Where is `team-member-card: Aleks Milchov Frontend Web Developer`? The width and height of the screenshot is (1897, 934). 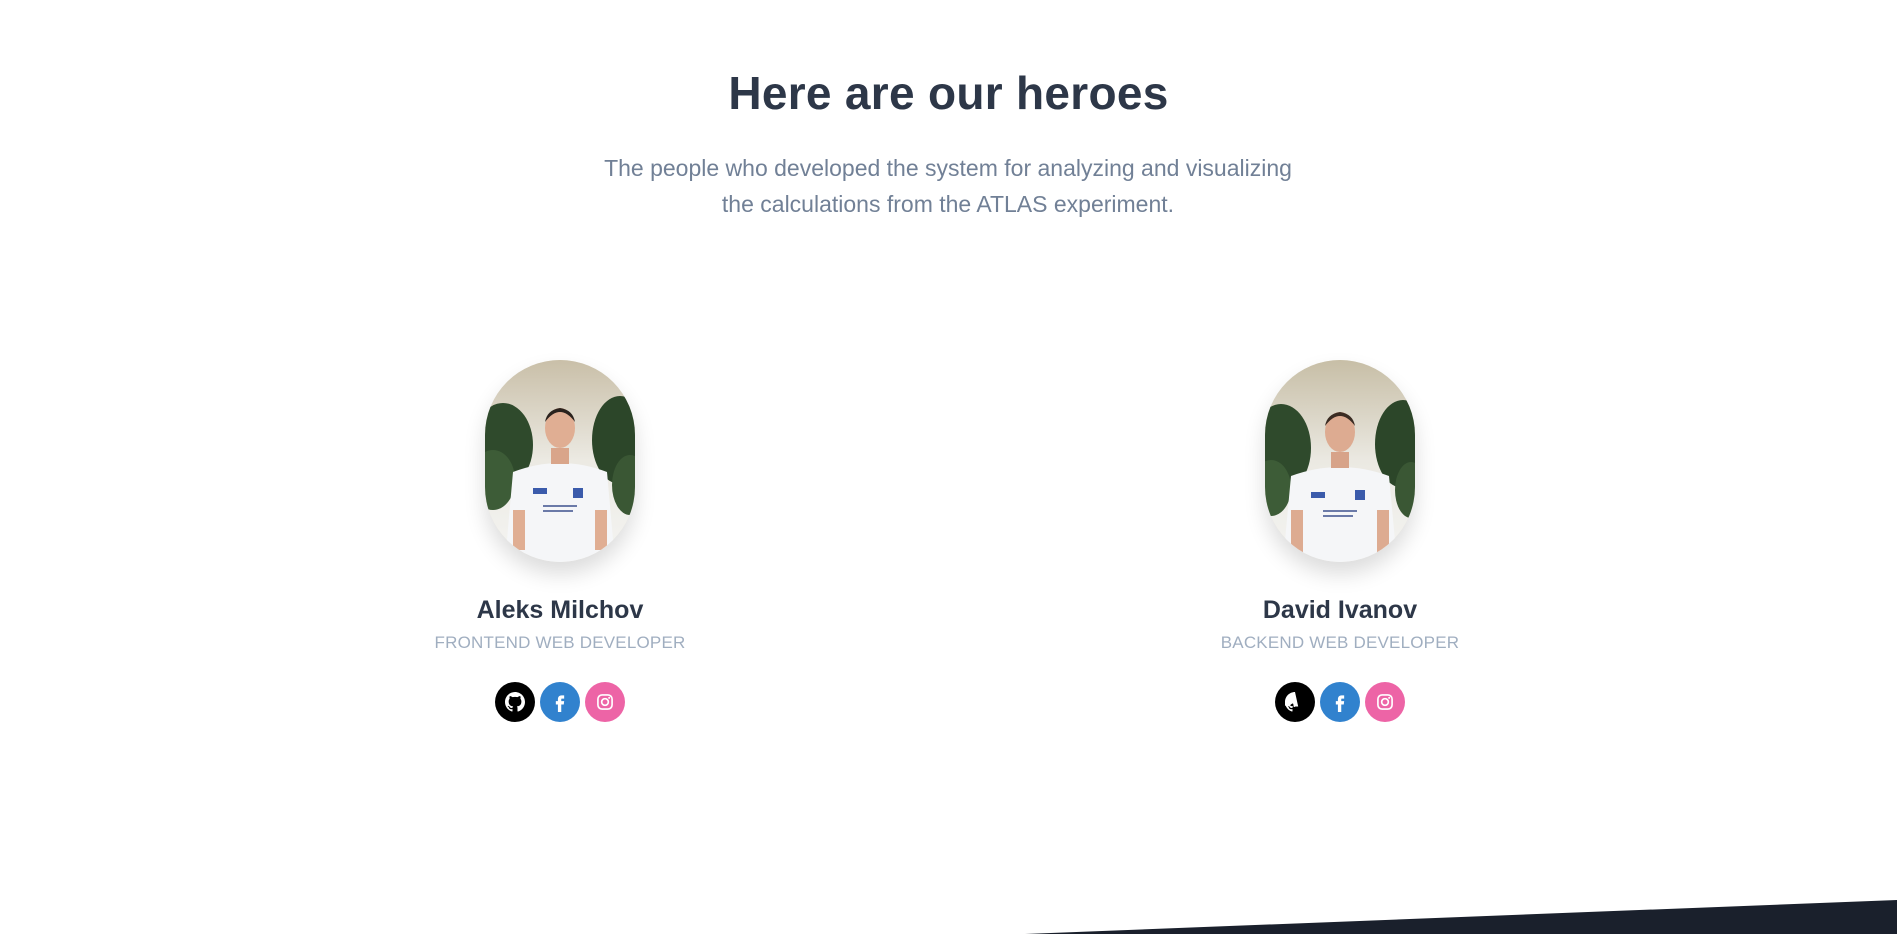 team-member-card: Aleks Milchov Frontend Web Developer is located at coordinates (560, 541).